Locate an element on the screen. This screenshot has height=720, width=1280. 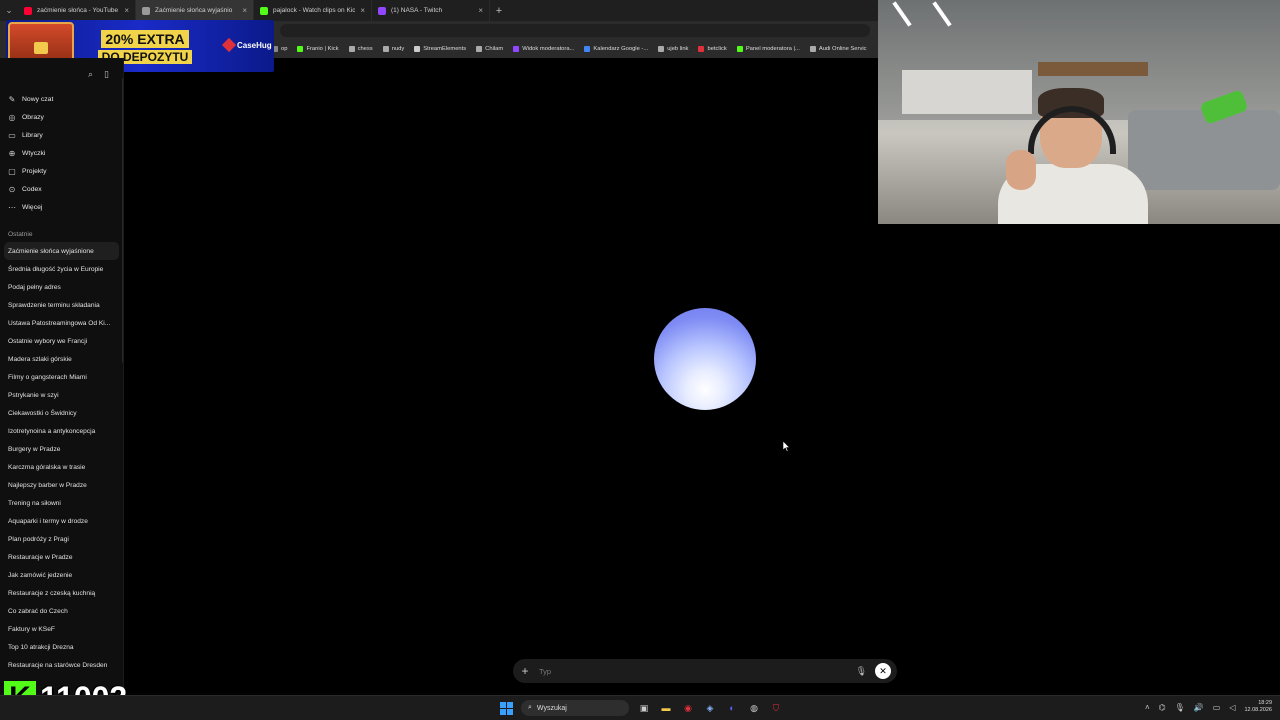
history-item: Ostatnie wybory we Francji is located at coordinates (61, 341).